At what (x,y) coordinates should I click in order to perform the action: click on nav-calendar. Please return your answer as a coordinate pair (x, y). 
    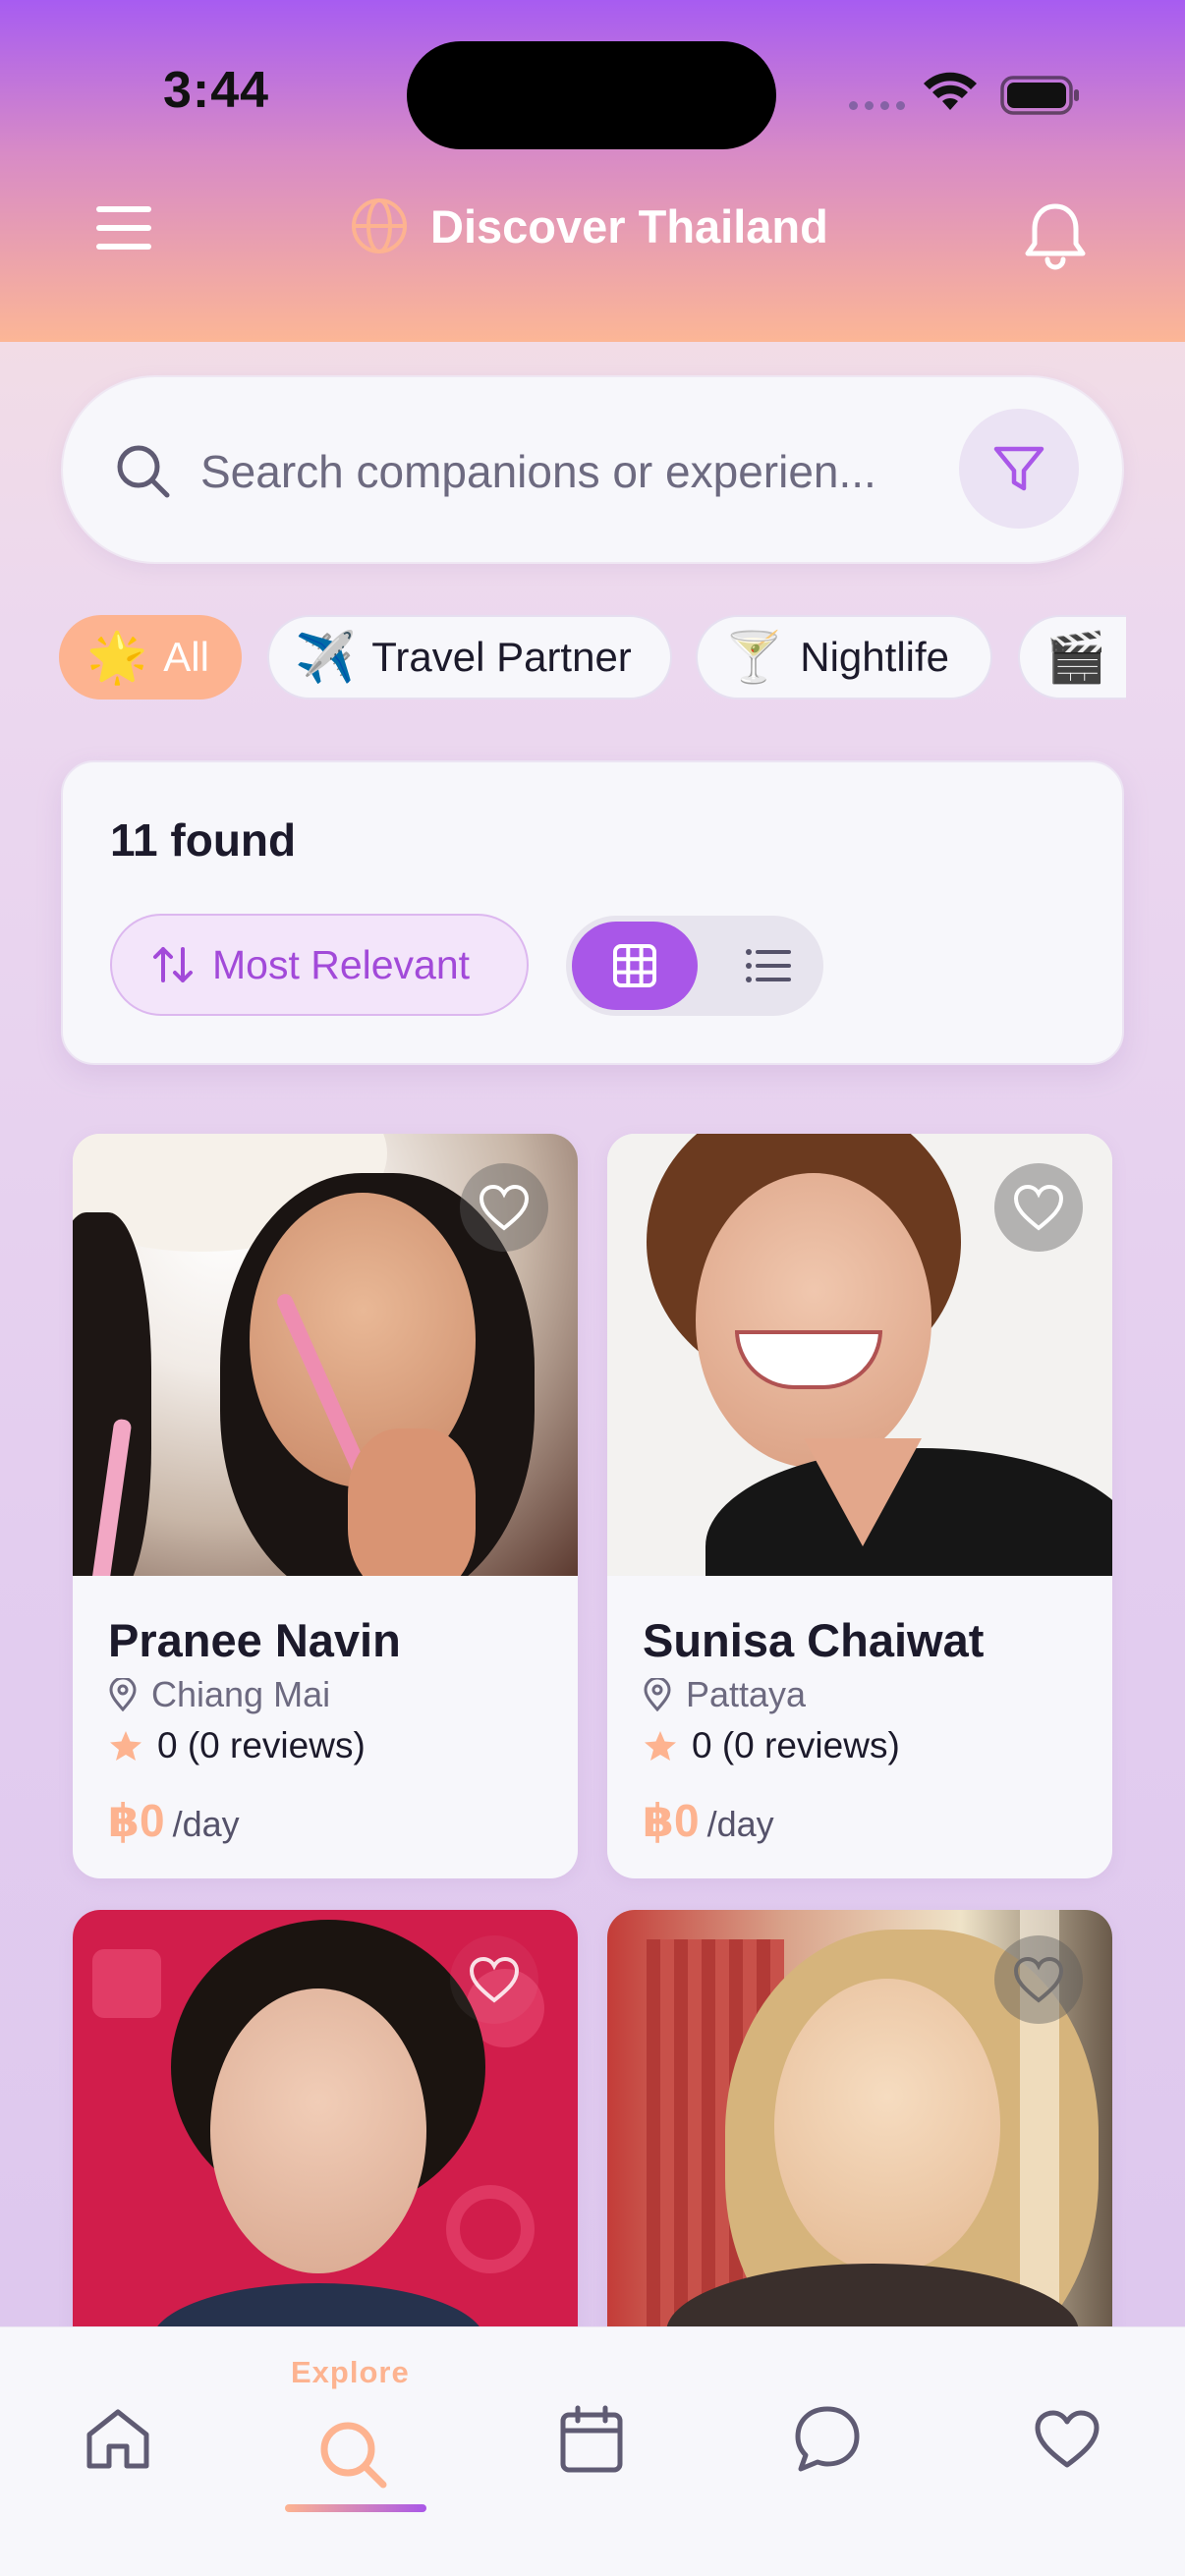
    Looking at the image, I should click on (592, 2439).